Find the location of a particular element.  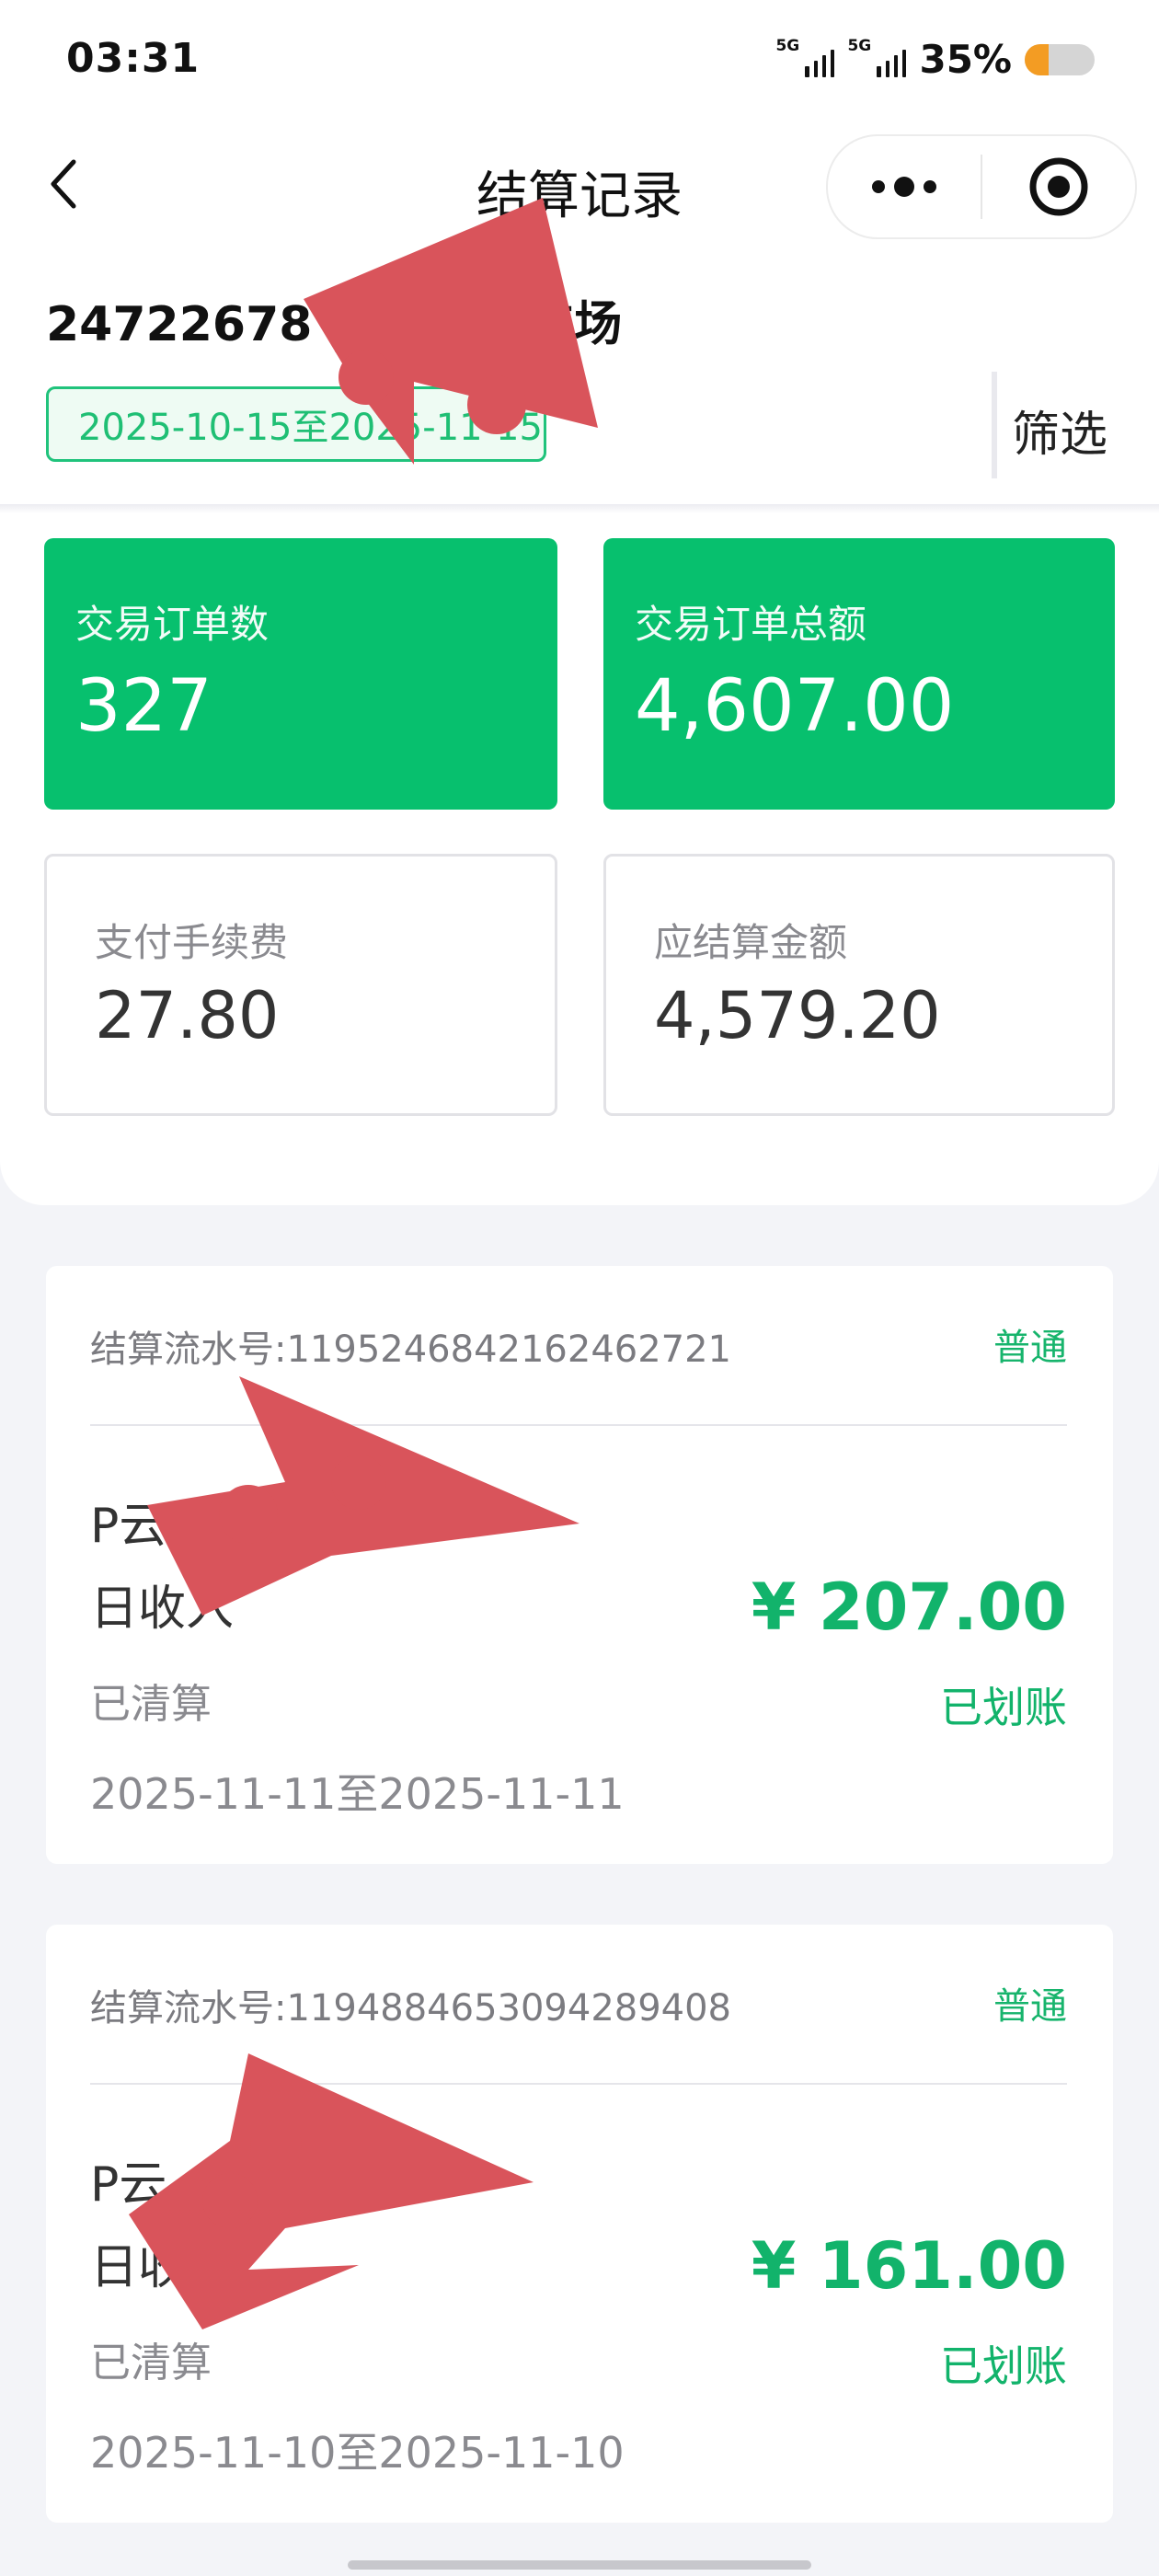

status-icons: 5G 5G 35% is located at coordinates (935, 59).